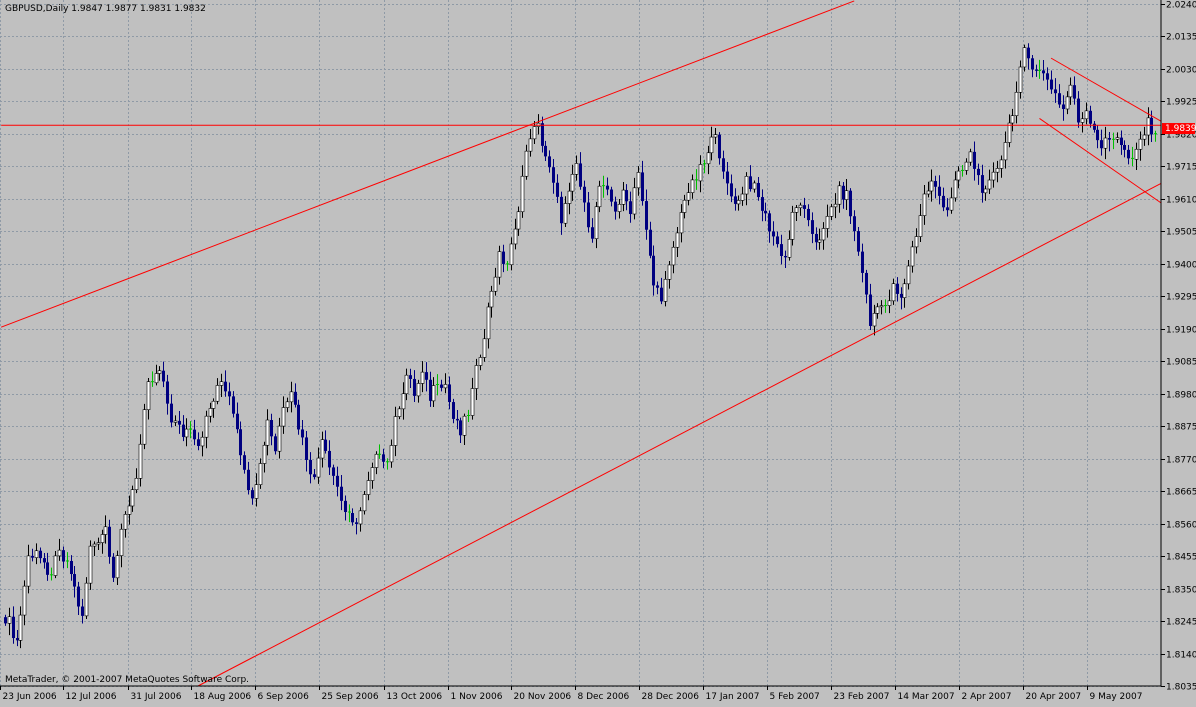 This screenshot has height=707, width=1196. What do you see at coordinates (862, 697) in the screenshot?
I see `x-tick-label: 23 Feb 2007` at bounding box center [862, 697].